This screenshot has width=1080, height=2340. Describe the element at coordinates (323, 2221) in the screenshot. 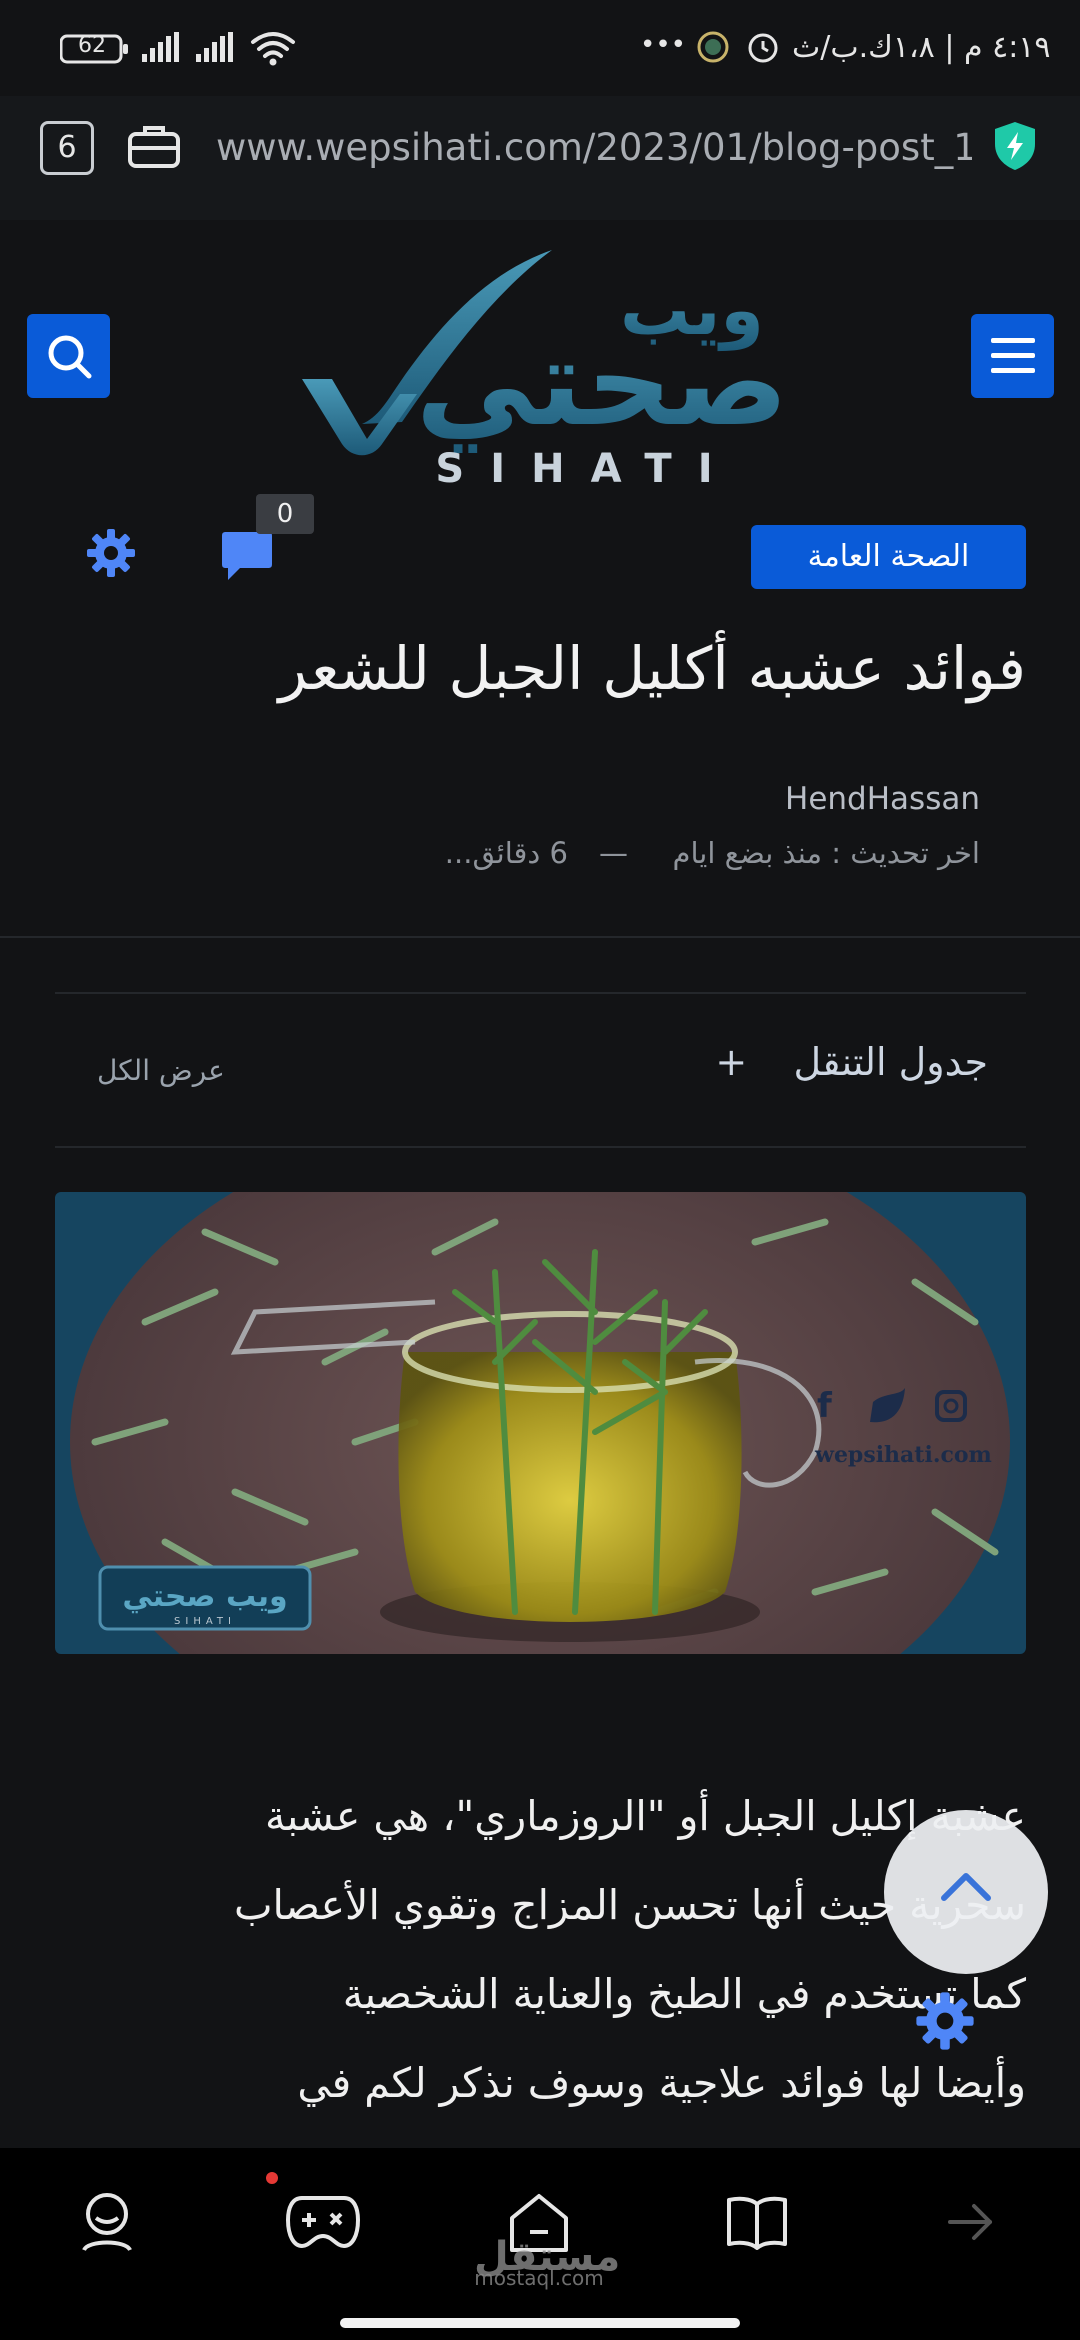

I see `gamepad-icon` at that location.